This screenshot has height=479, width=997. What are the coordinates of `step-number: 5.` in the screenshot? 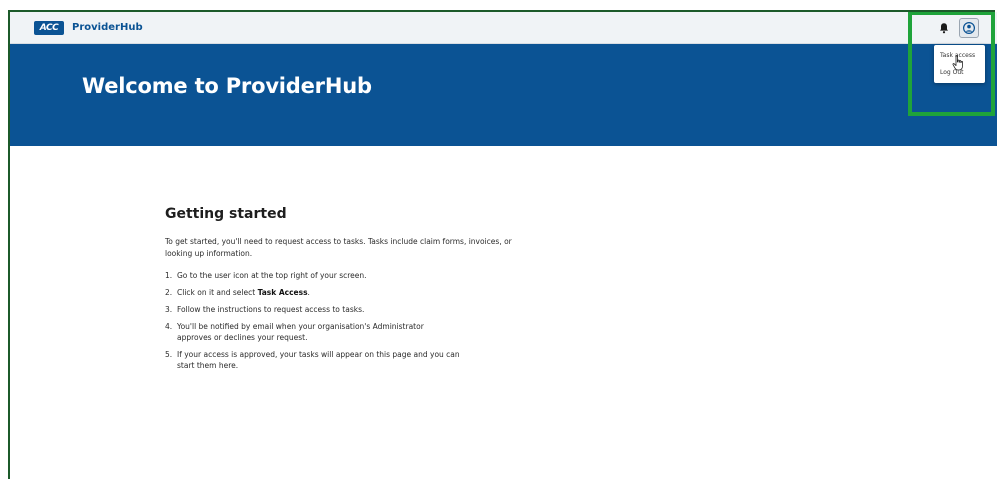 It's located at (169, 354).